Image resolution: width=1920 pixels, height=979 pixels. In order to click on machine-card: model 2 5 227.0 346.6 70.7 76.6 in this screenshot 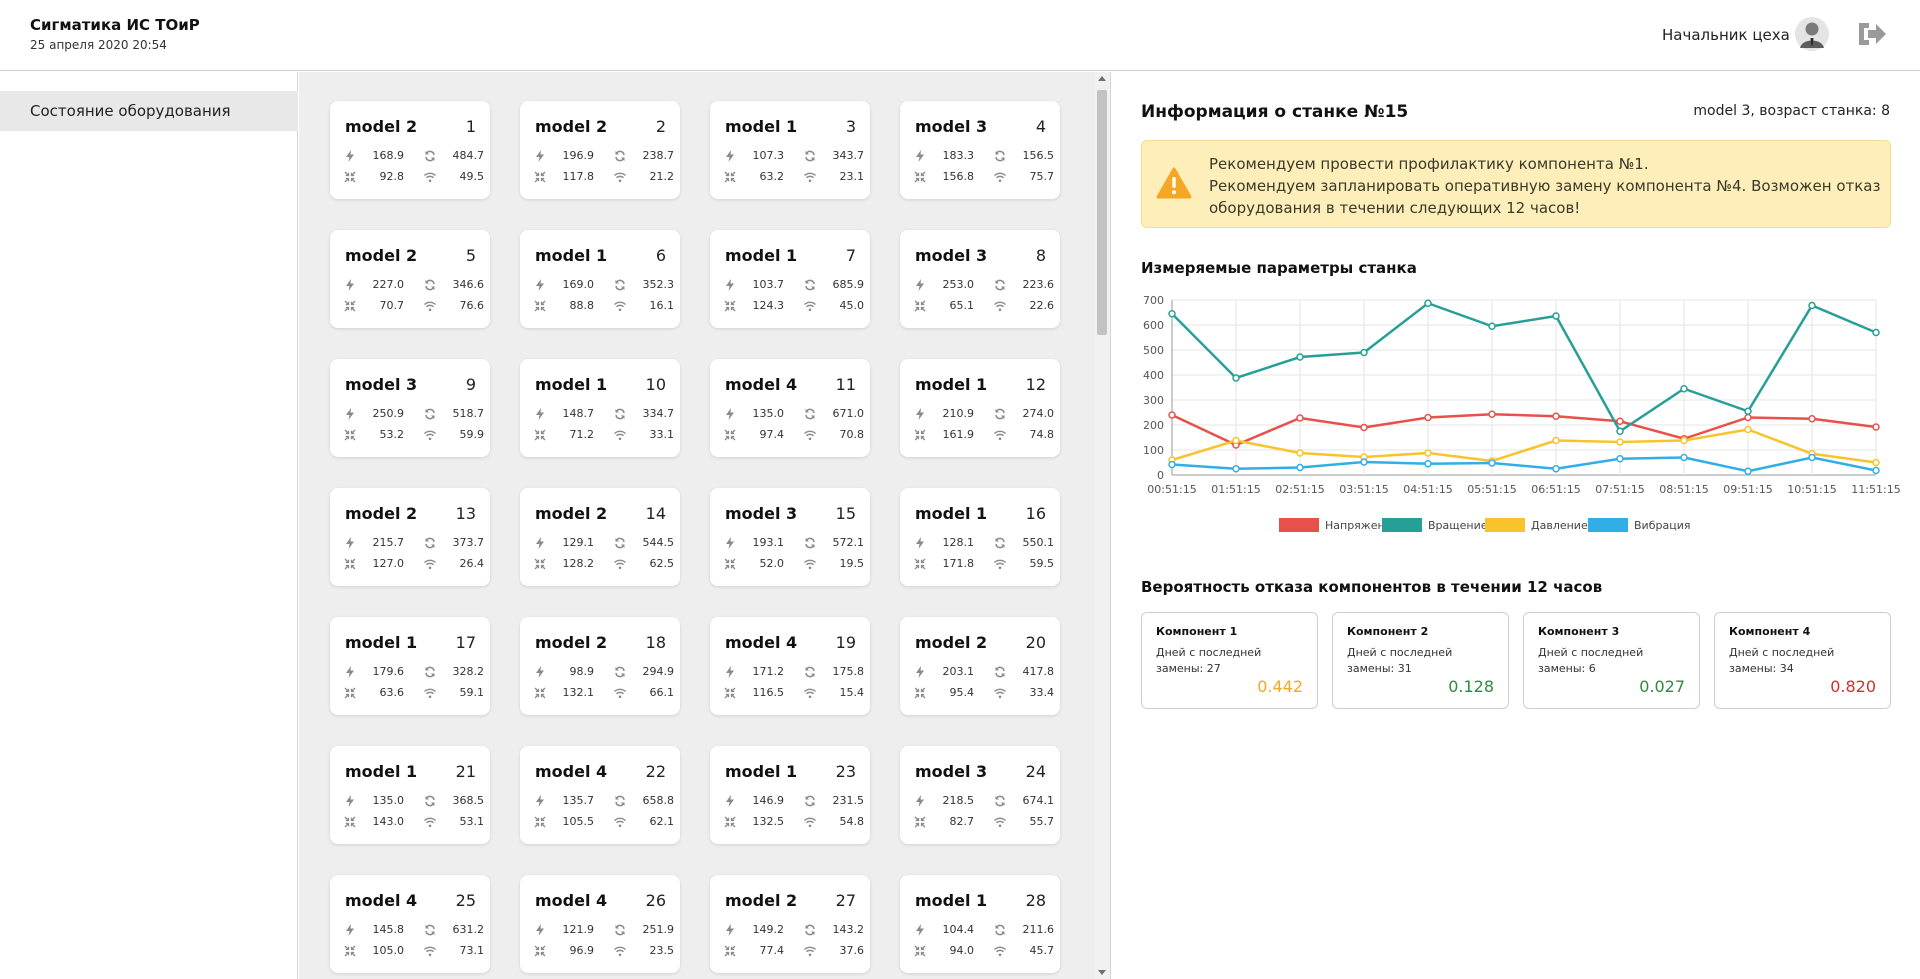, I will do `click(410, 279)`.